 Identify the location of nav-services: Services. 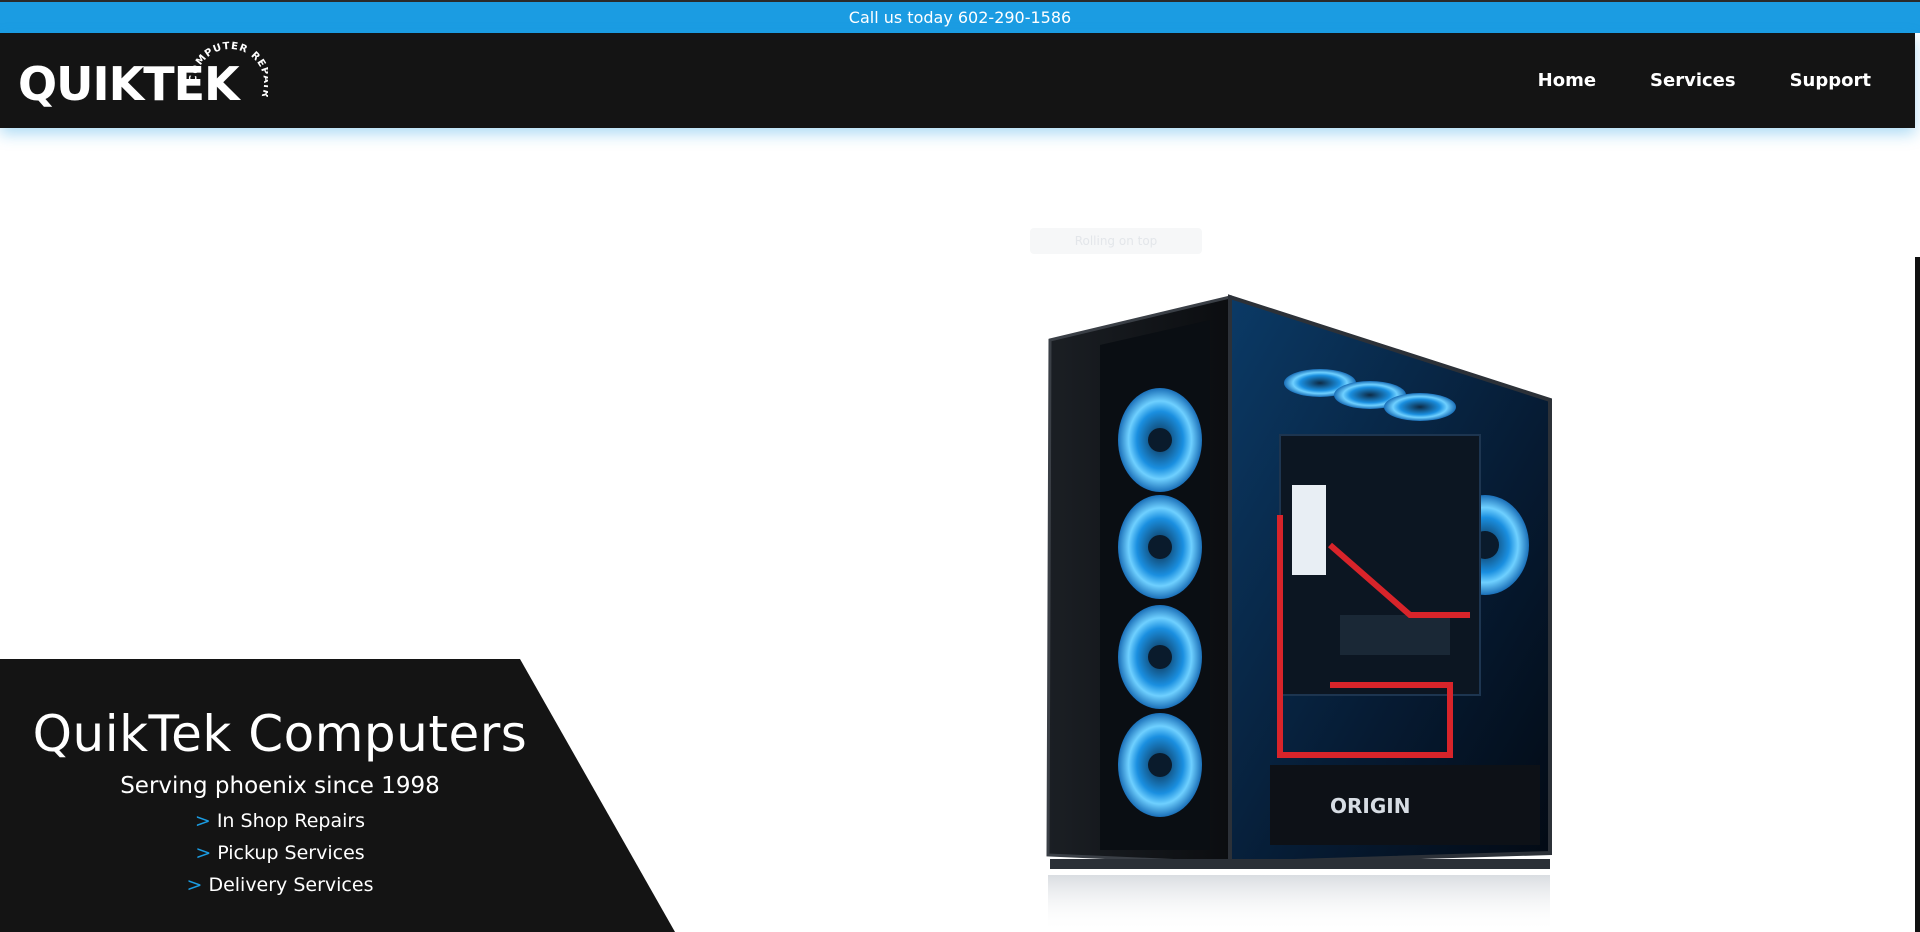
(1693, 80).